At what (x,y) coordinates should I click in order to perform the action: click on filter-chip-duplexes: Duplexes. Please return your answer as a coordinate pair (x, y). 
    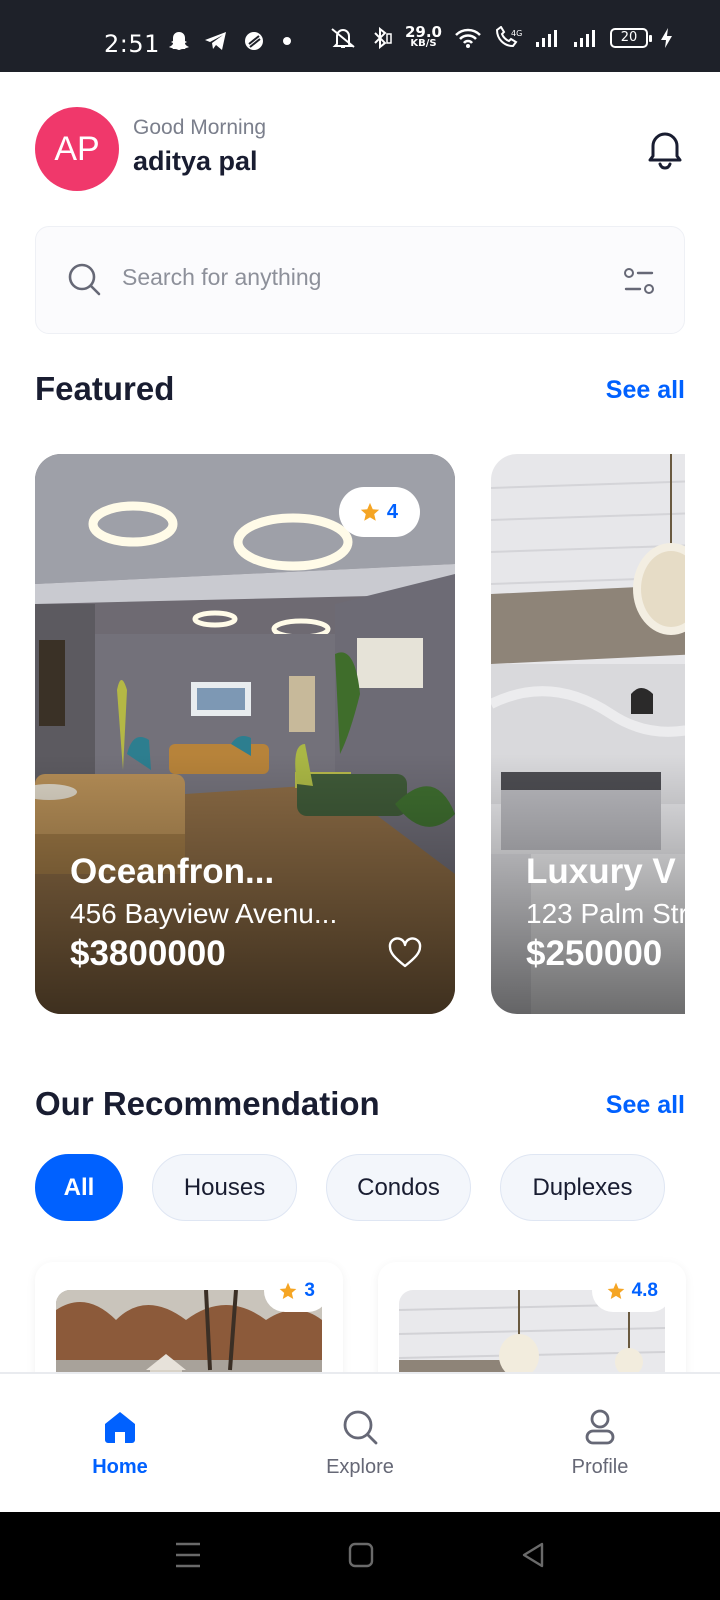
    Looking at the image, I should click on (582, 1187).